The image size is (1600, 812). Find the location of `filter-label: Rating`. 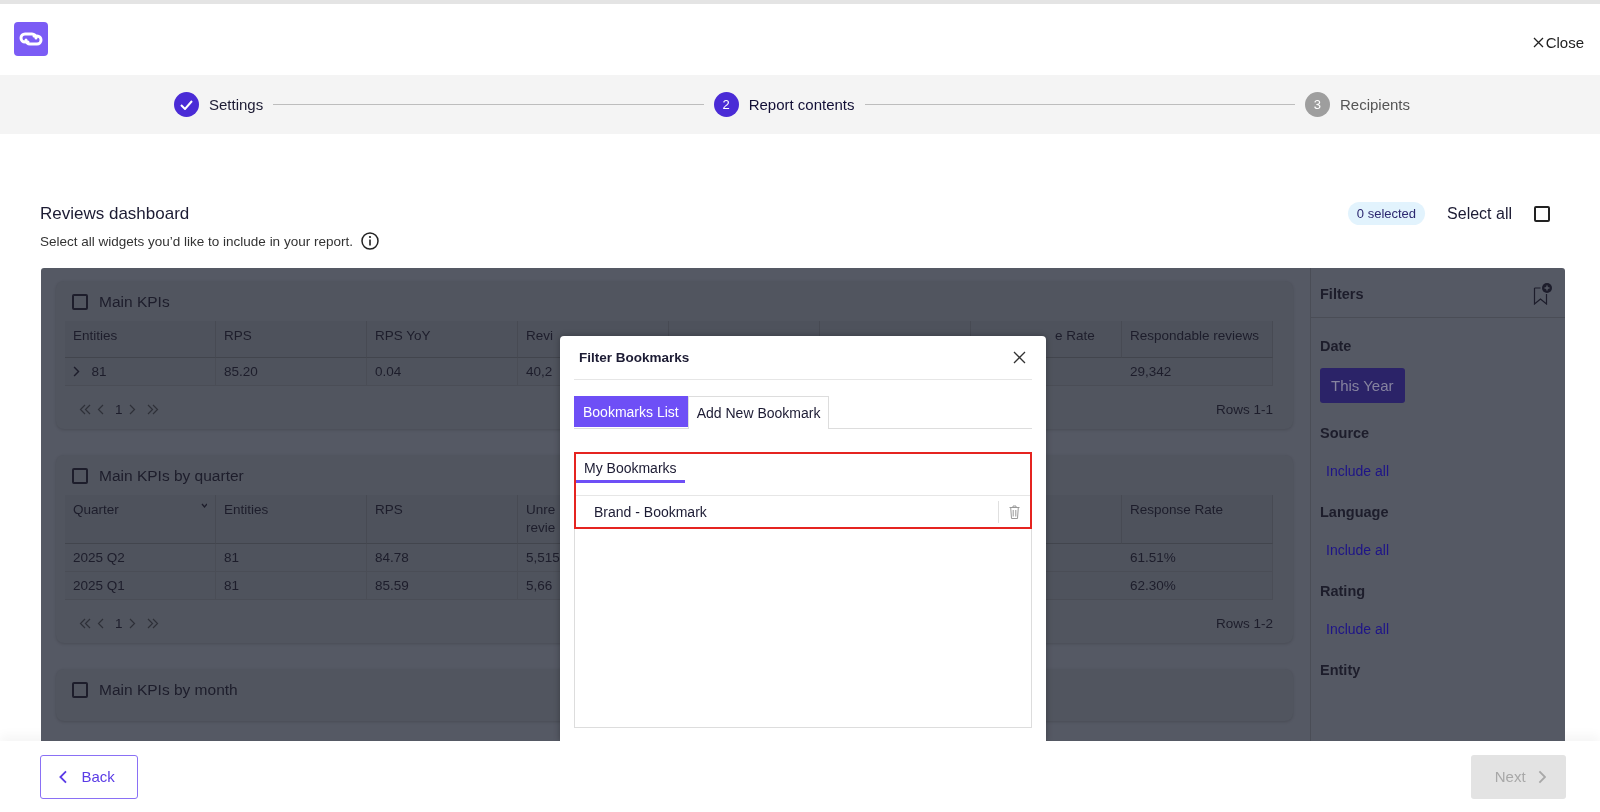

filter-label: Rating is located at coordinates (1343, 591).